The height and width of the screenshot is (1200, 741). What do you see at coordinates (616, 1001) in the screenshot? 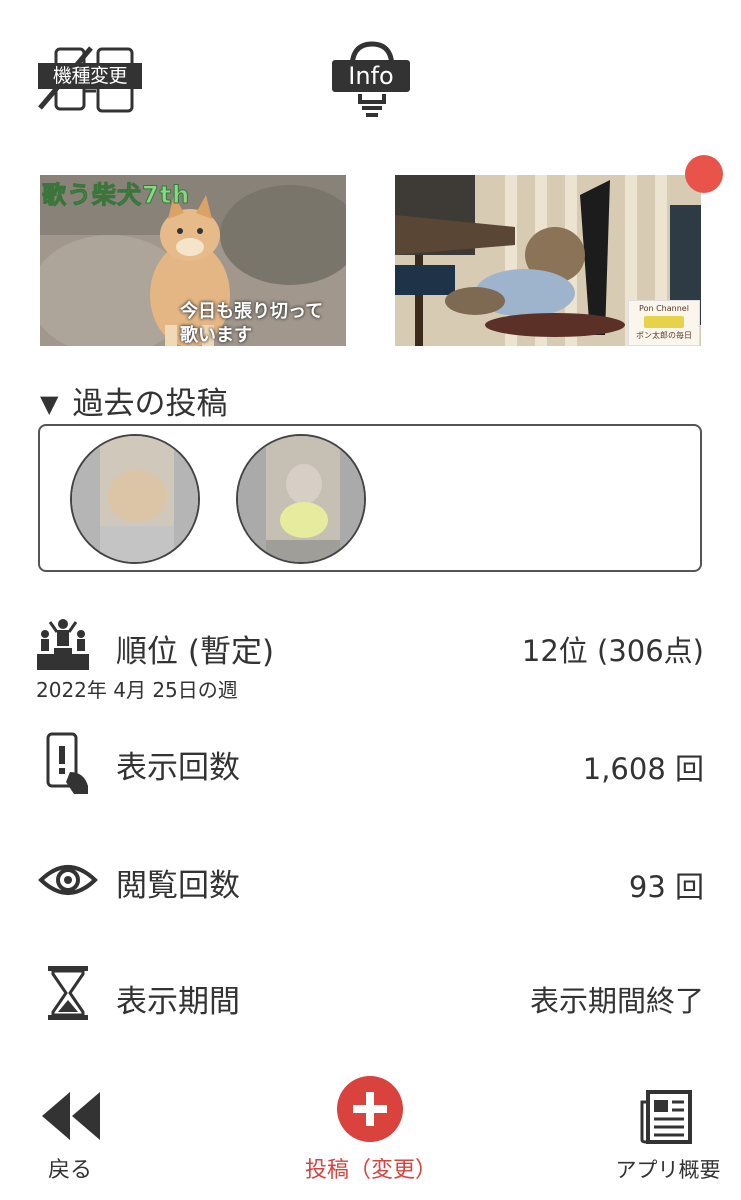
I see `display-period-value: 表示期間終了` at bounding box center [616, 1001].